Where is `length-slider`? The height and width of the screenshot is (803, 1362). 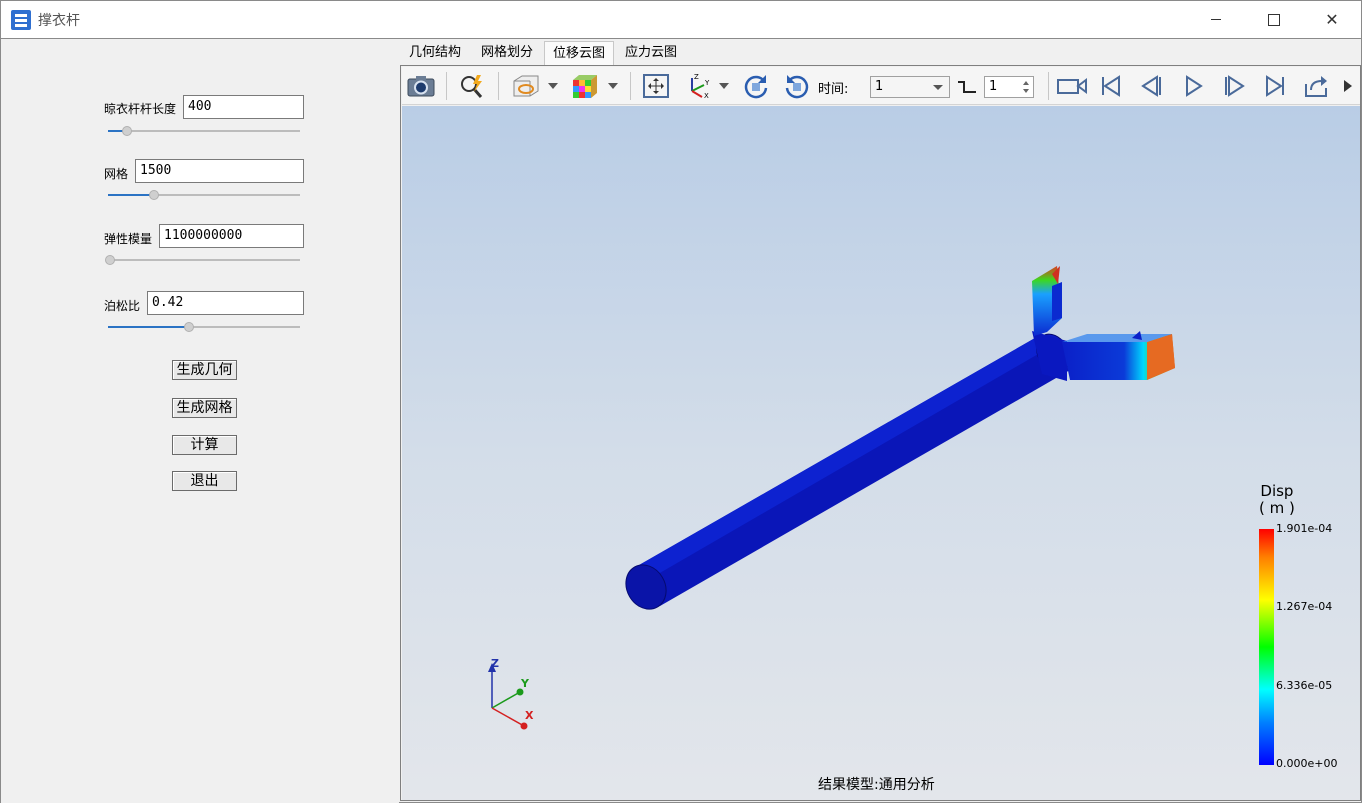 length-slider is located at coordinates (204, 131).